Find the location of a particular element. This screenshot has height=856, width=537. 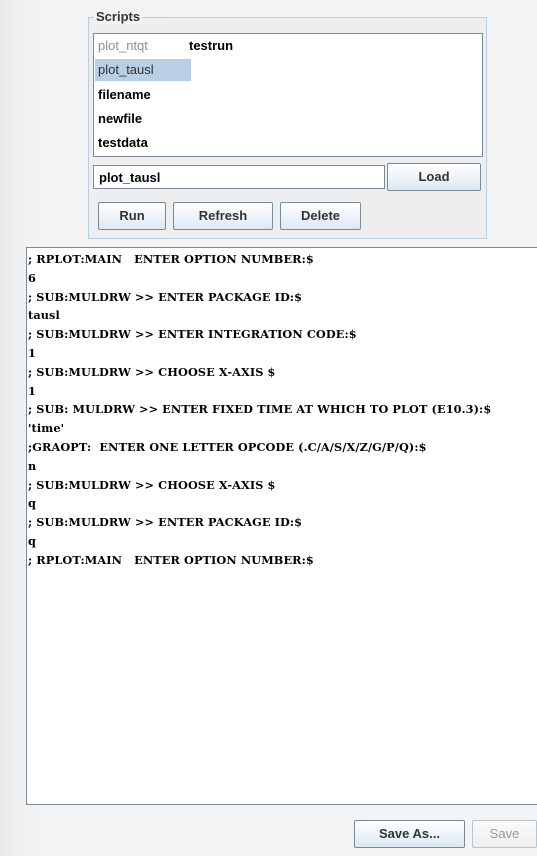

load-button: Load is located at coordinates (434, 177).